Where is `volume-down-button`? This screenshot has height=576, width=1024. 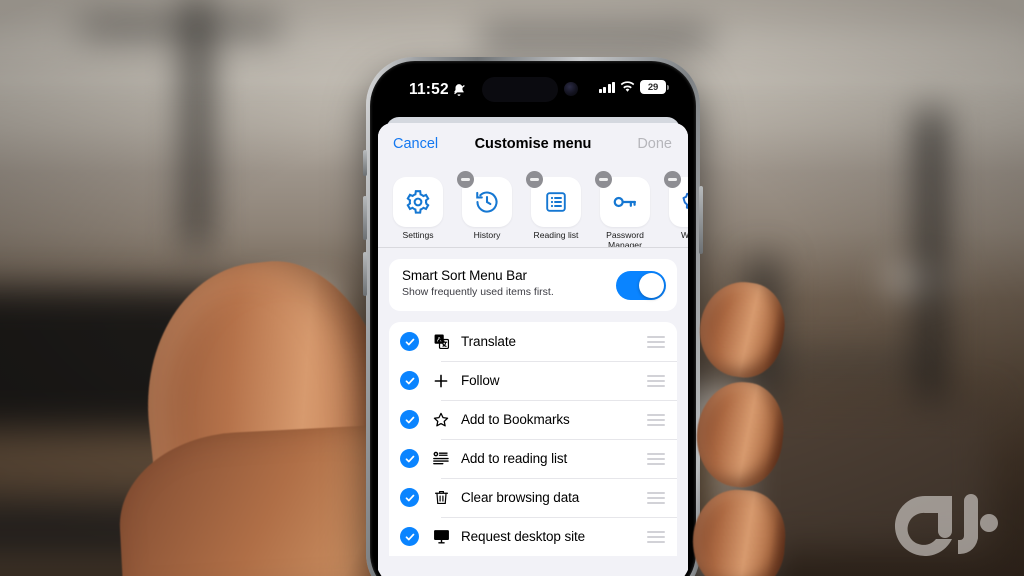
volume-down-button is located at coordinates (365, 274).